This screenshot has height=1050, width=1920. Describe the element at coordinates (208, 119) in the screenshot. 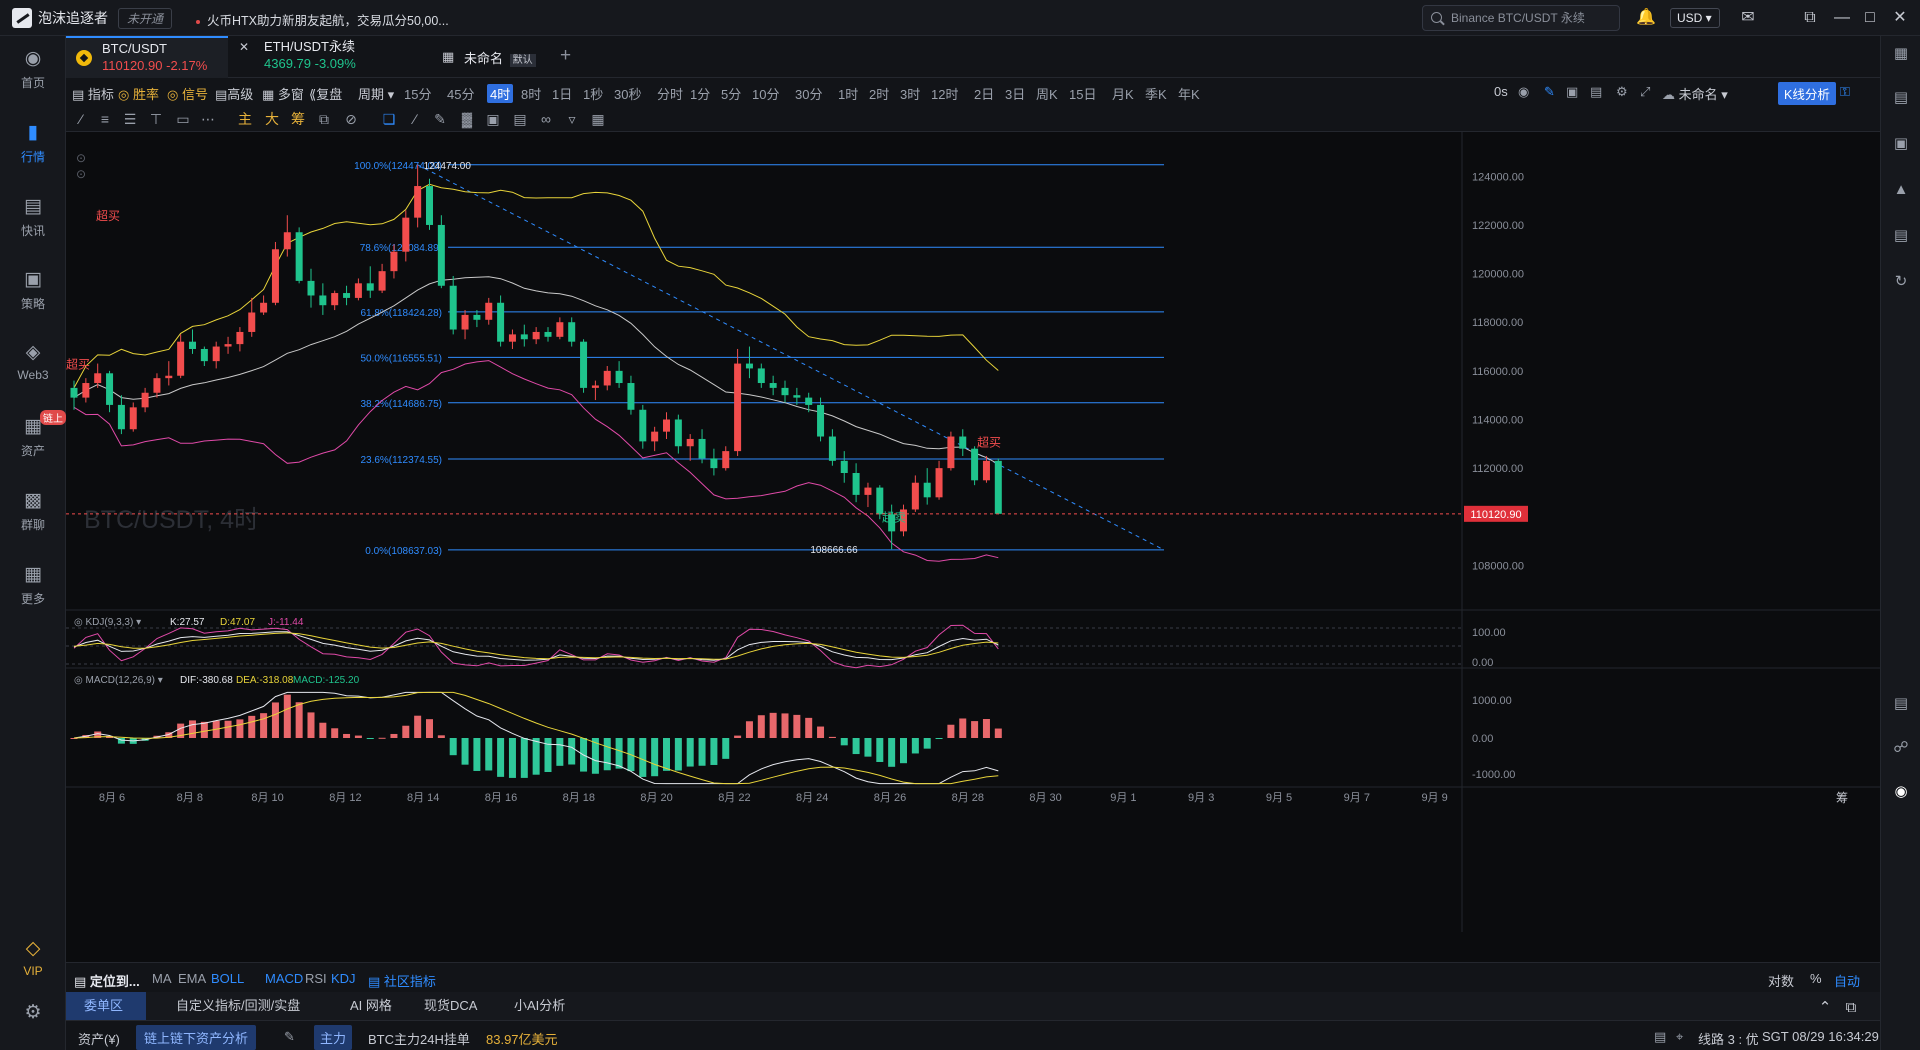

I see `more-tools-icon: ⋯` at that location.